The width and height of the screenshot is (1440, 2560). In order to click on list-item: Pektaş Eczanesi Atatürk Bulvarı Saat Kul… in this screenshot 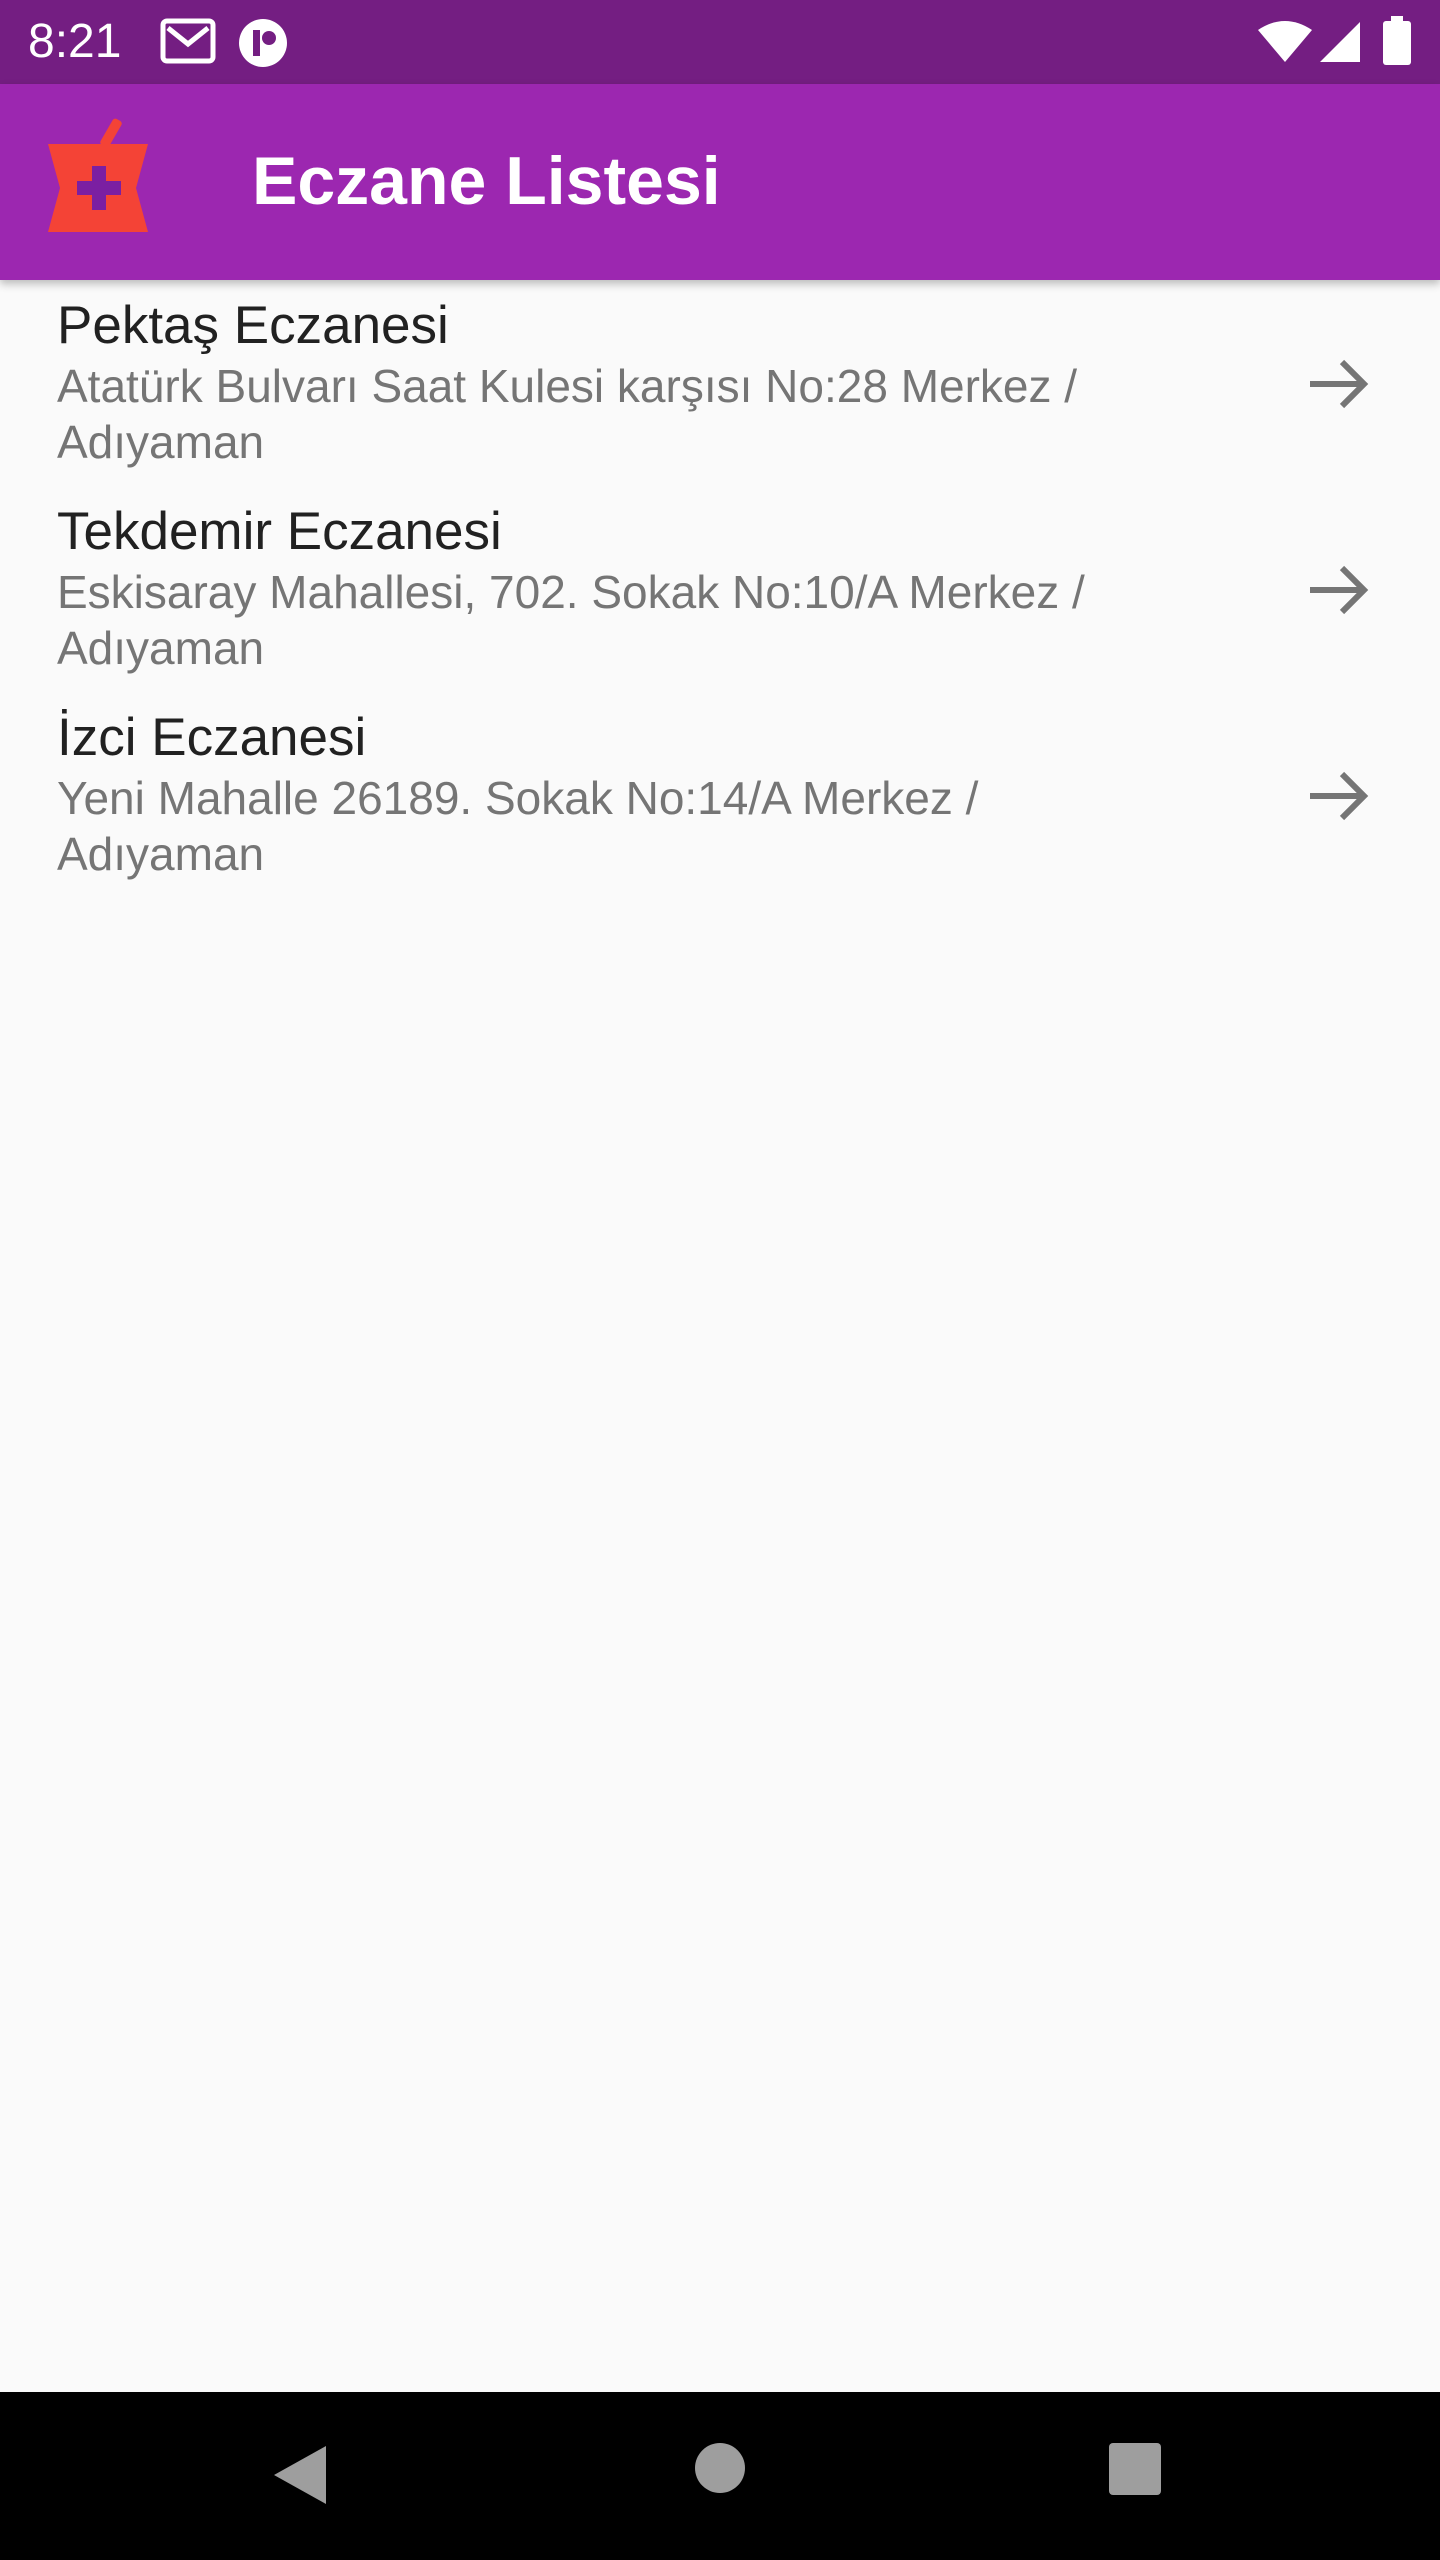, I will do `click(720, 383)`.